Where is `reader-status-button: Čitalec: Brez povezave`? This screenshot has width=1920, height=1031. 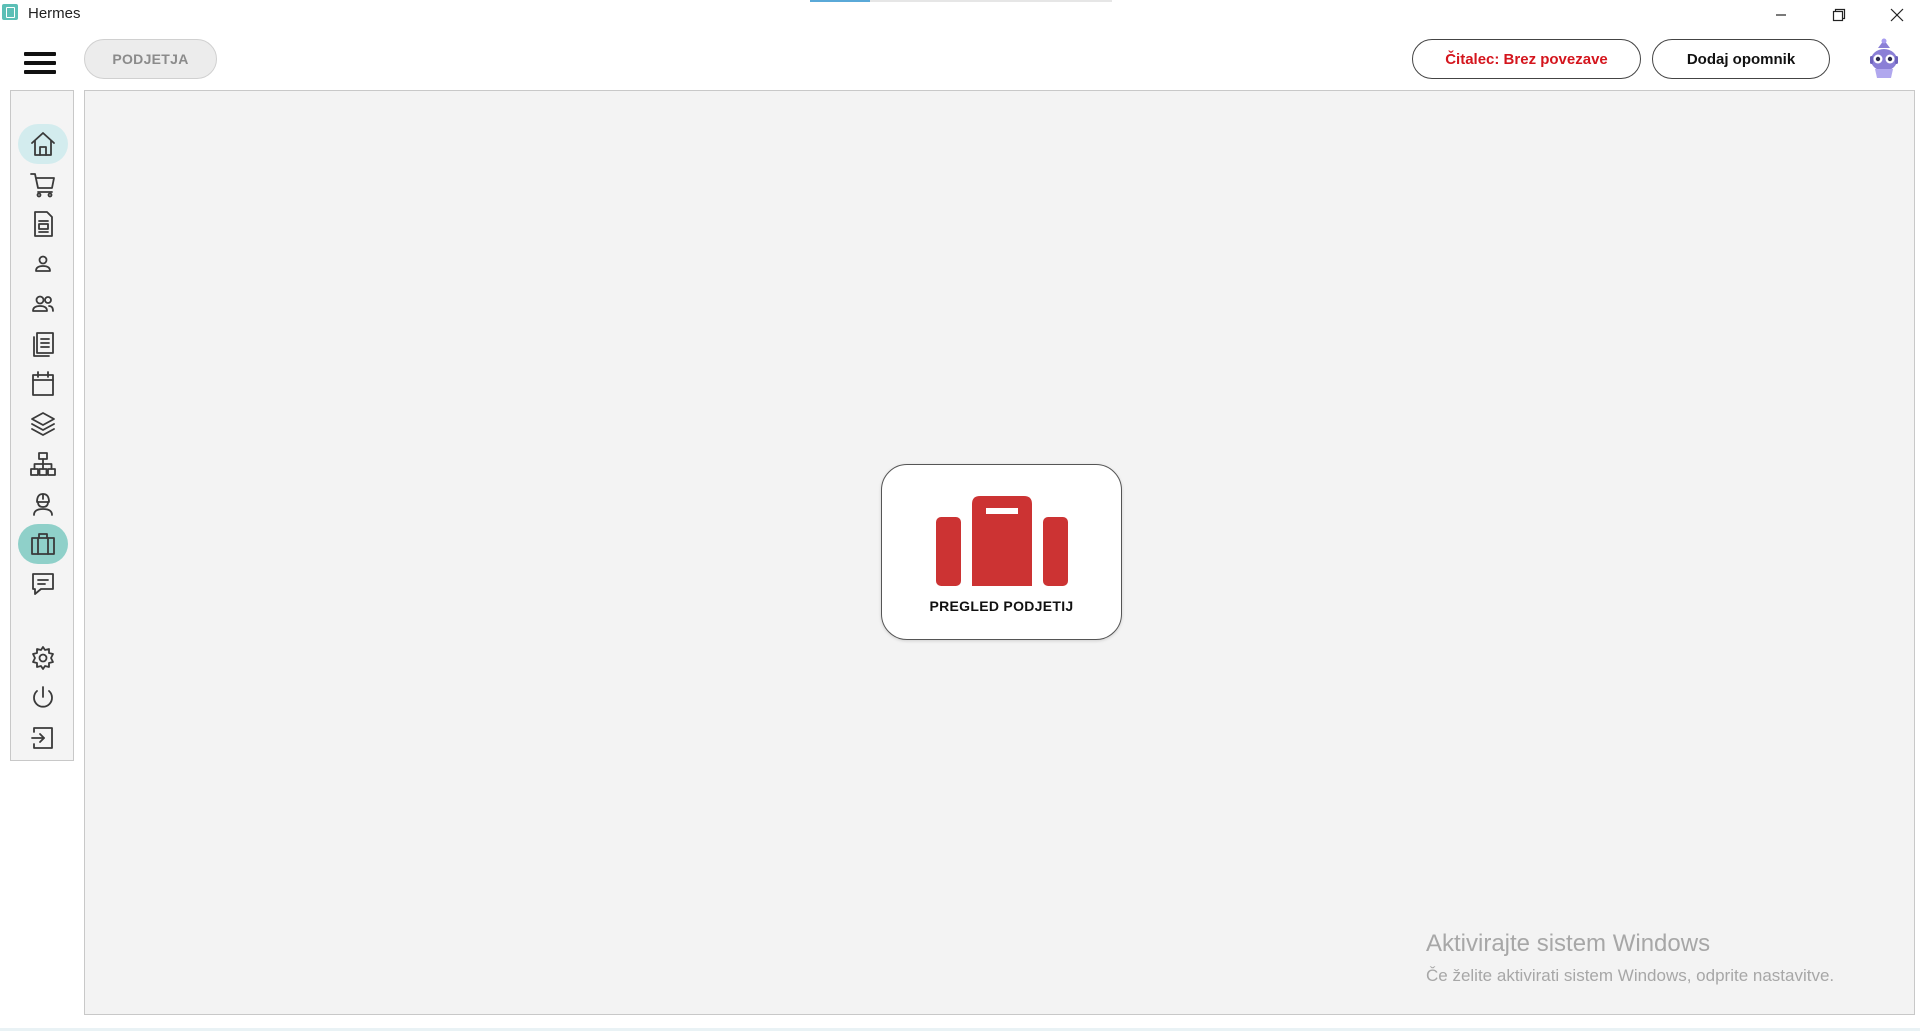
reader-status-button: Čitalec: Brez povezave is located at coordinates (1526, 59).